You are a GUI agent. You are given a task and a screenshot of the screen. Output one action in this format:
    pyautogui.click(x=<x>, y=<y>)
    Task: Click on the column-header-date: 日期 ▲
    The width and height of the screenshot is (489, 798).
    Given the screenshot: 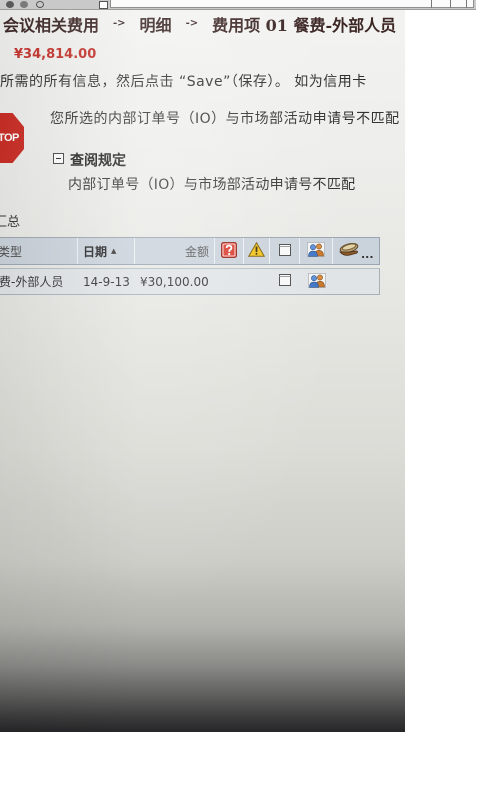 What is the action you would take?
    pyautogui.click(x=106, y=251)
    